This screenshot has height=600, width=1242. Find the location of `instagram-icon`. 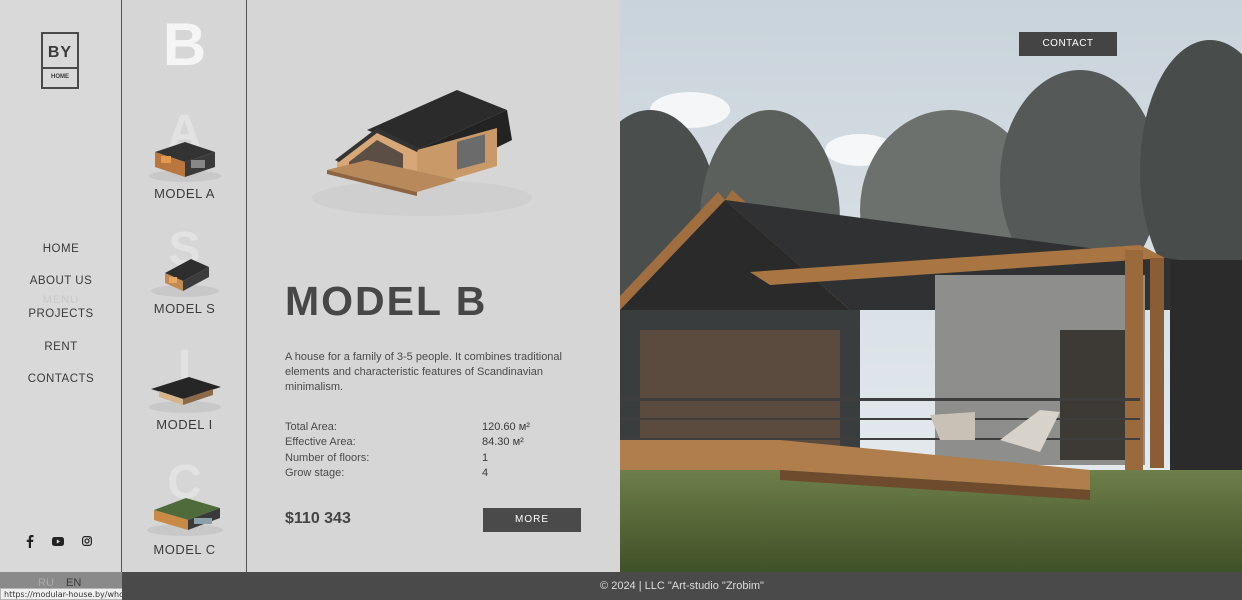

instagram-icon is located at coordinates (87, 541).